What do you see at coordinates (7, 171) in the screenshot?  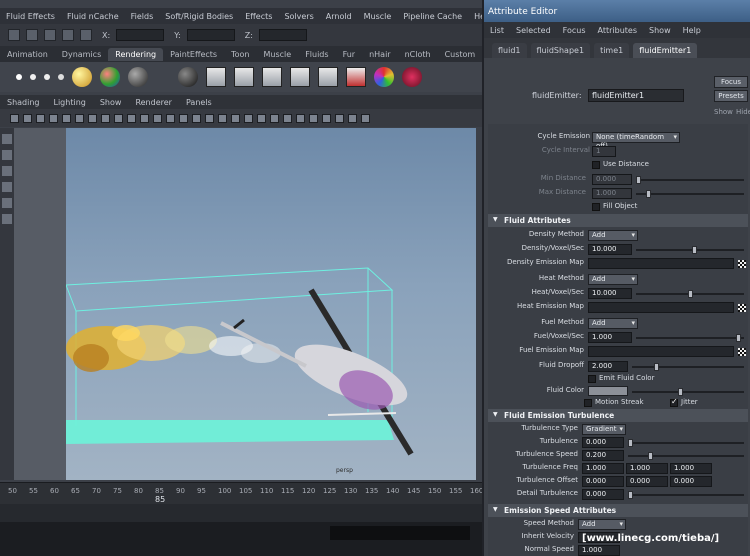 I see `paint-select-icon` at bounding box center [7, 171].